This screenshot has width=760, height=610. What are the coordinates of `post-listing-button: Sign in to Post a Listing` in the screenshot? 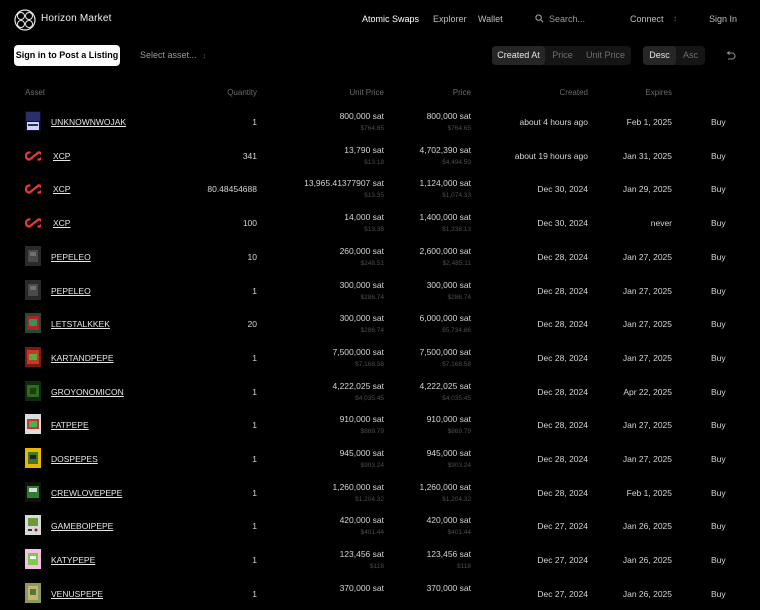 It's located at (67, 55).